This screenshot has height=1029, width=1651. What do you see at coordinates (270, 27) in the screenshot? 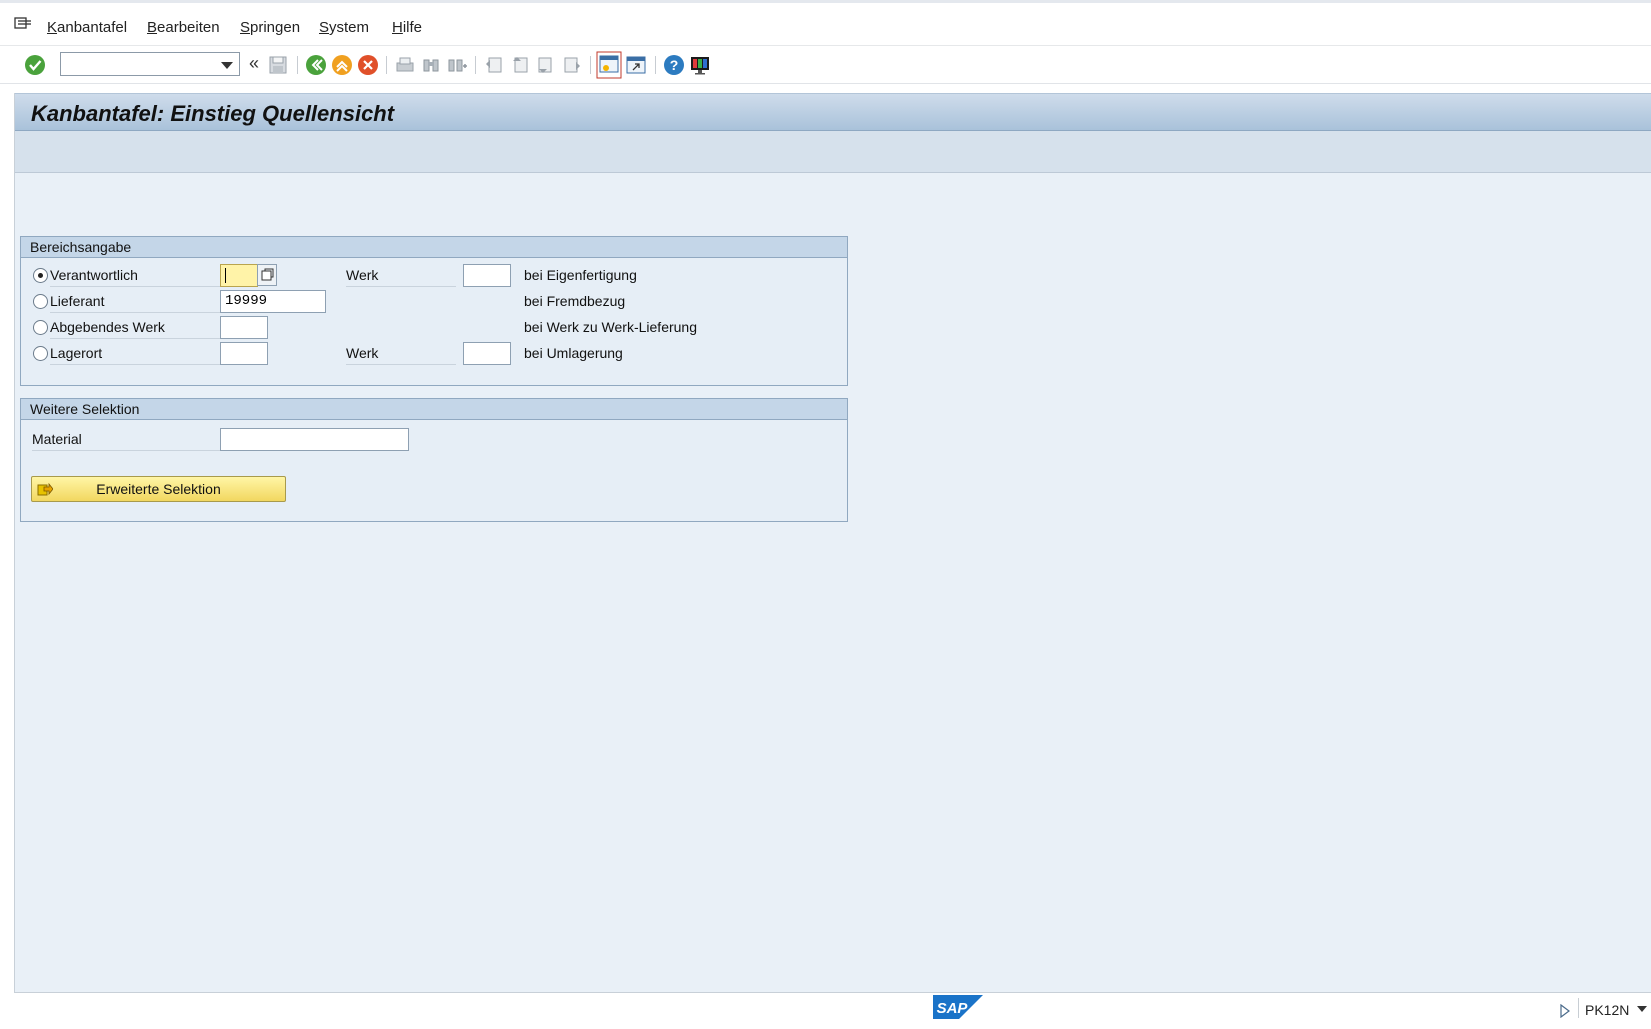
I see `menu-springen: Springen` at bounding box center [270, 27].